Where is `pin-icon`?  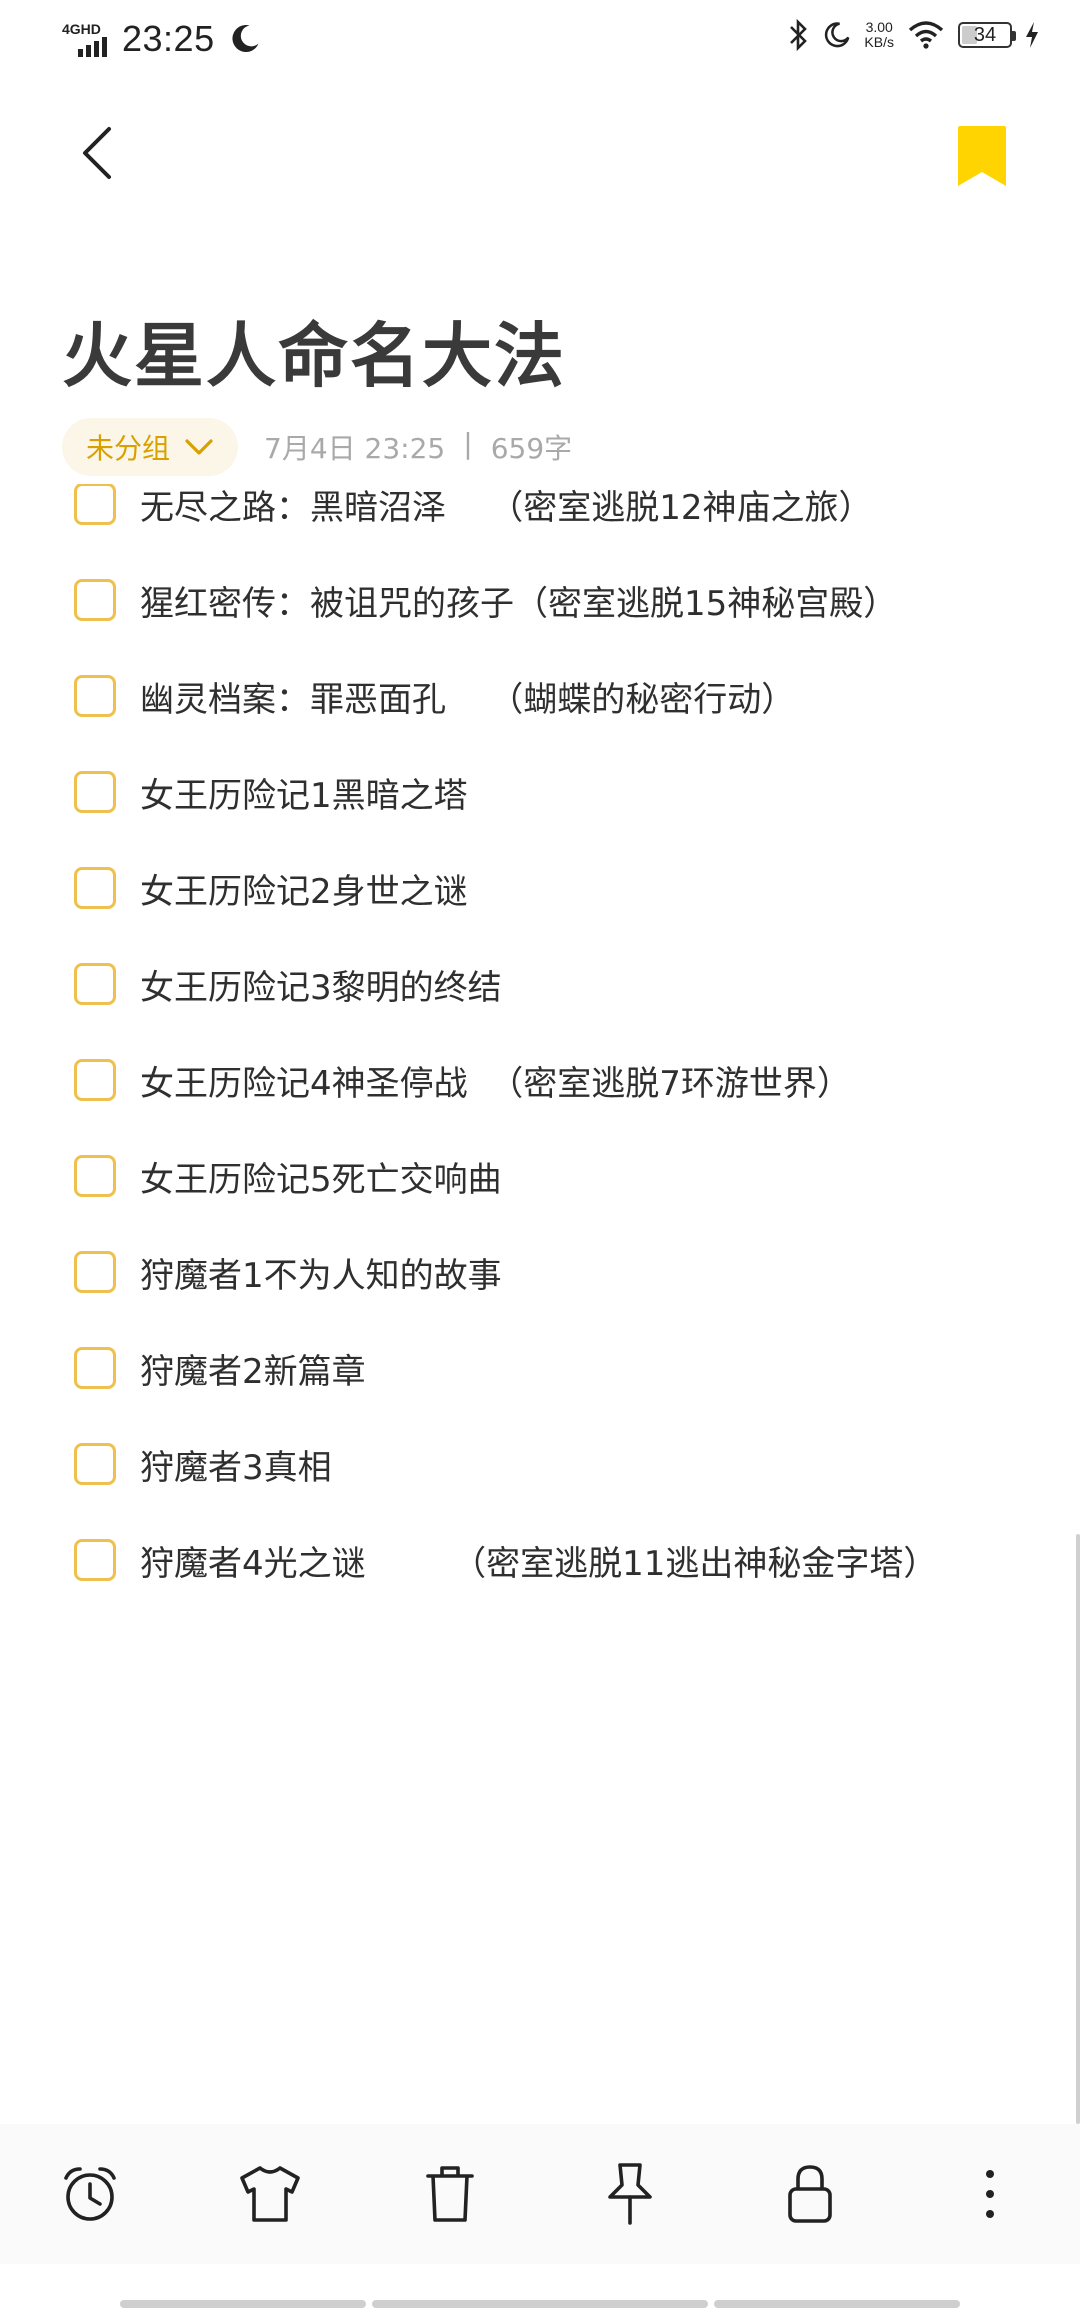
pin-icon is located at coordinates (630, 2194).